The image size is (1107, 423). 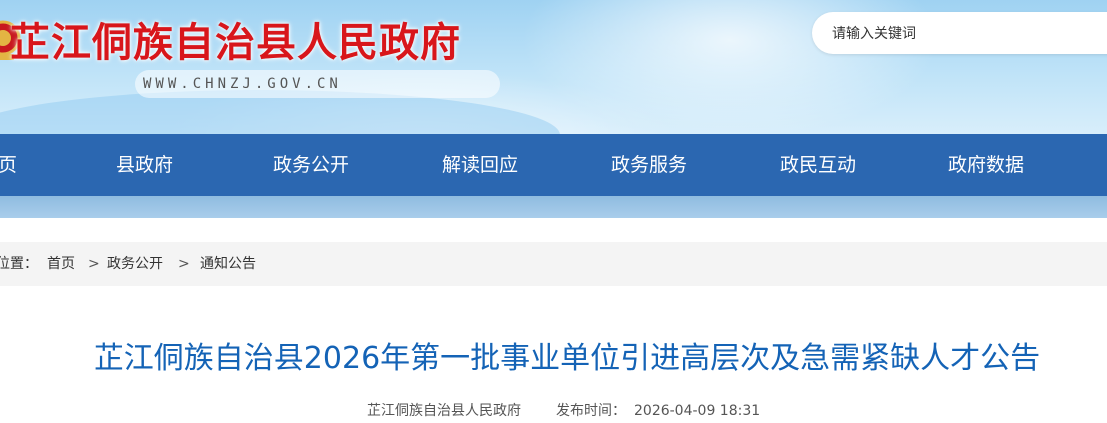 What do you see at coordinates (649, 165) in the screenshot?
I see `nav-item-government-services: 政务服务` at bounding box center [649, 165].